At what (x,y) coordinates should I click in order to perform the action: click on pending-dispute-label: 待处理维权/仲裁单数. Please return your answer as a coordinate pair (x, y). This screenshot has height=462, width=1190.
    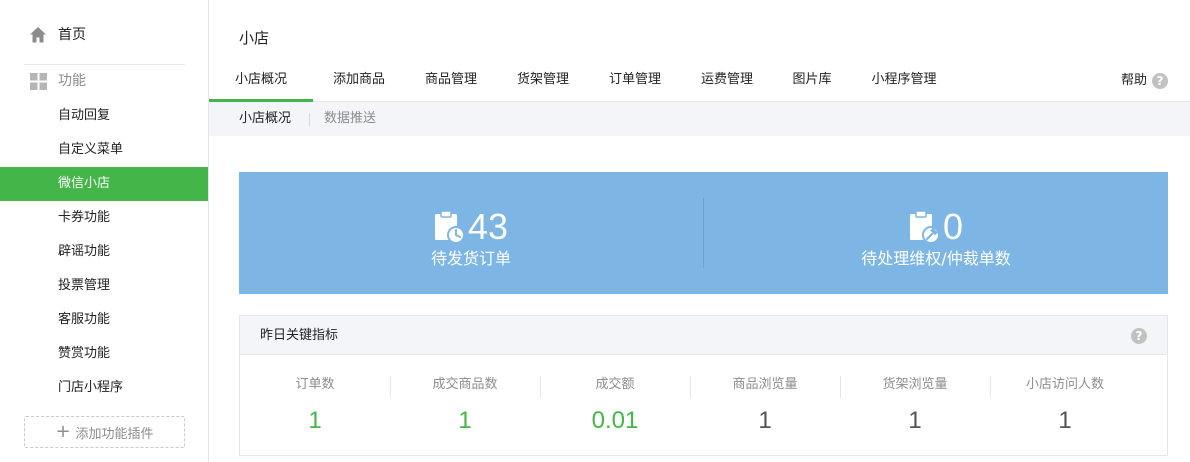
    Looking at the image, I should click on (936, 258).